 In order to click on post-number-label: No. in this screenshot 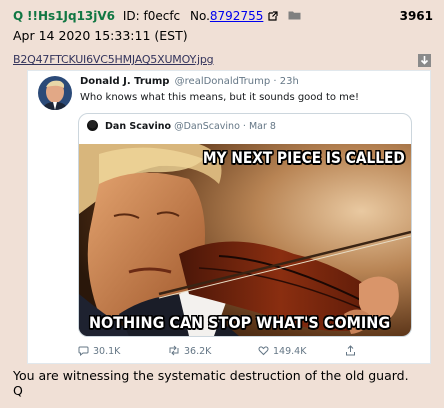, I will do `click(199, 16)`.